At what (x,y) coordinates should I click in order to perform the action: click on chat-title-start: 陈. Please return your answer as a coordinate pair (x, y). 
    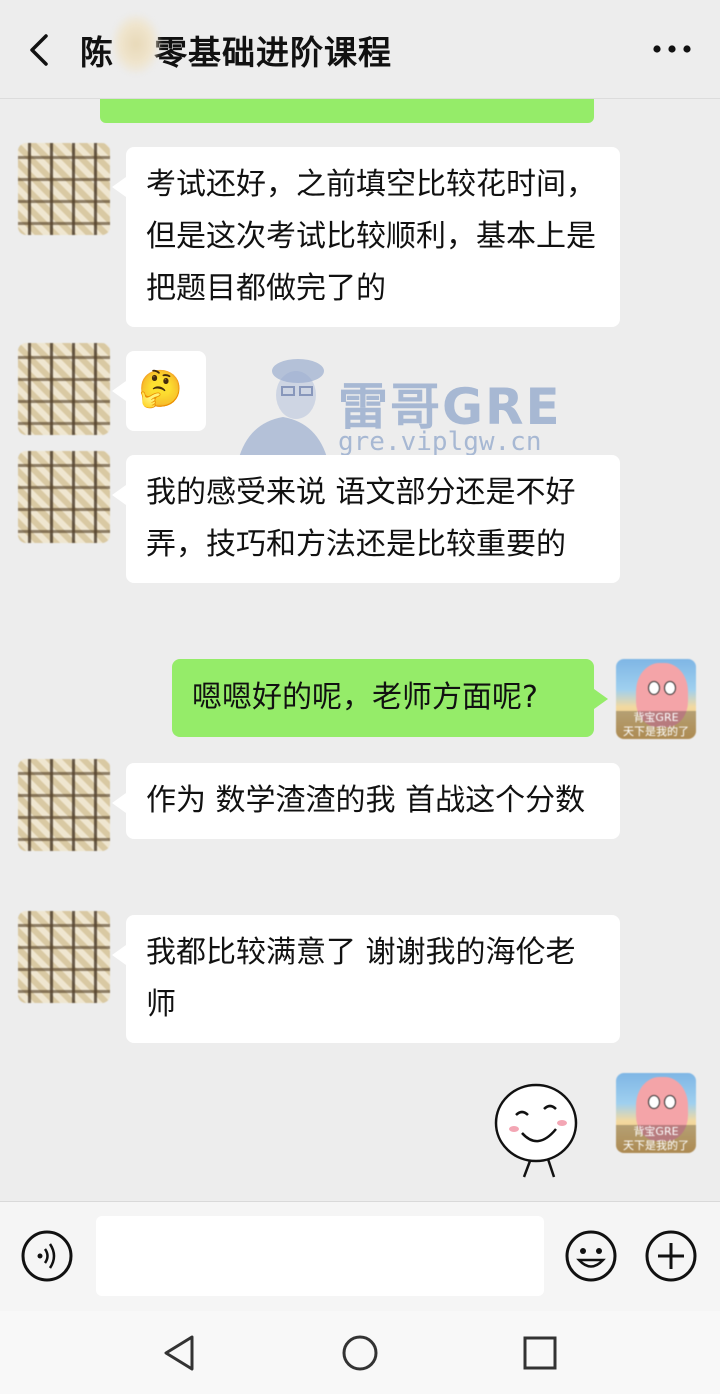
    Looking at the image, I should click on (97, 52).